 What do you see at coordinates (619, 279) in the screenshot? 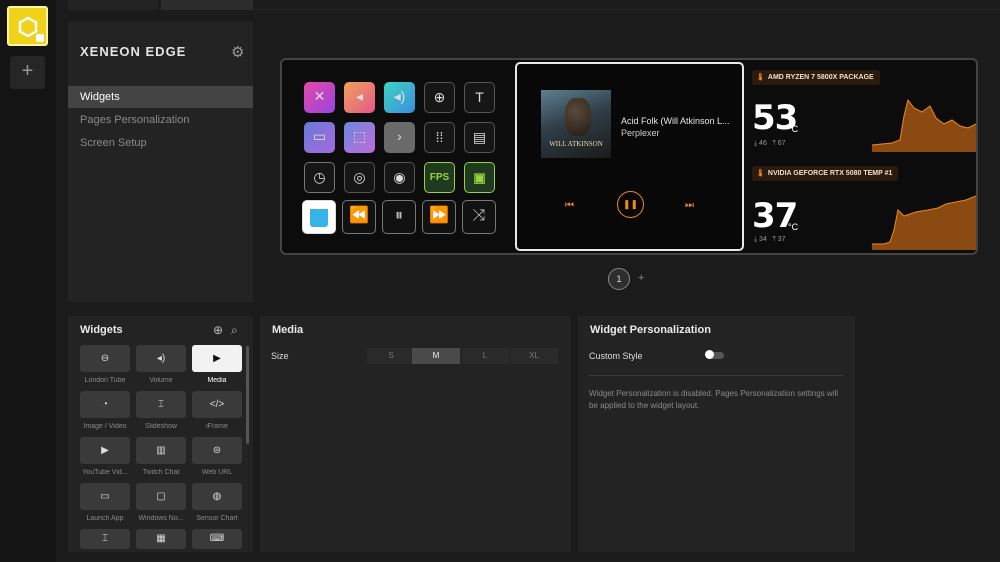
I see `page-1-button: 1` at bounding box center [619, 279].